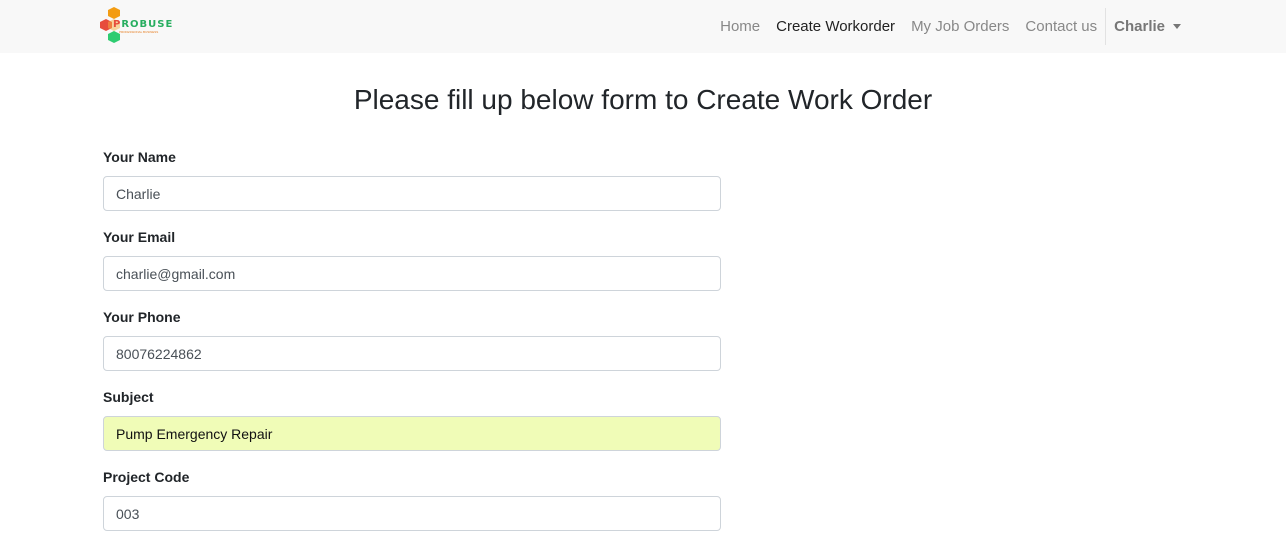  What do you see at coordinates (139, 32) in the screenshot?
I see `brand-tagline: PROFESSIONAL BUSINESS` at bounding box center [139, 32].